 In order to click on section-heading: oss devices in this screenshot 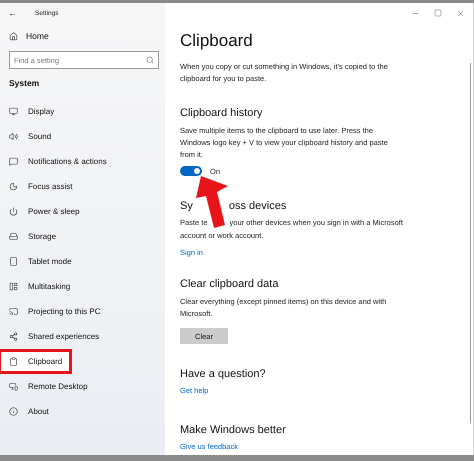, I will do `click(257, 206)`.